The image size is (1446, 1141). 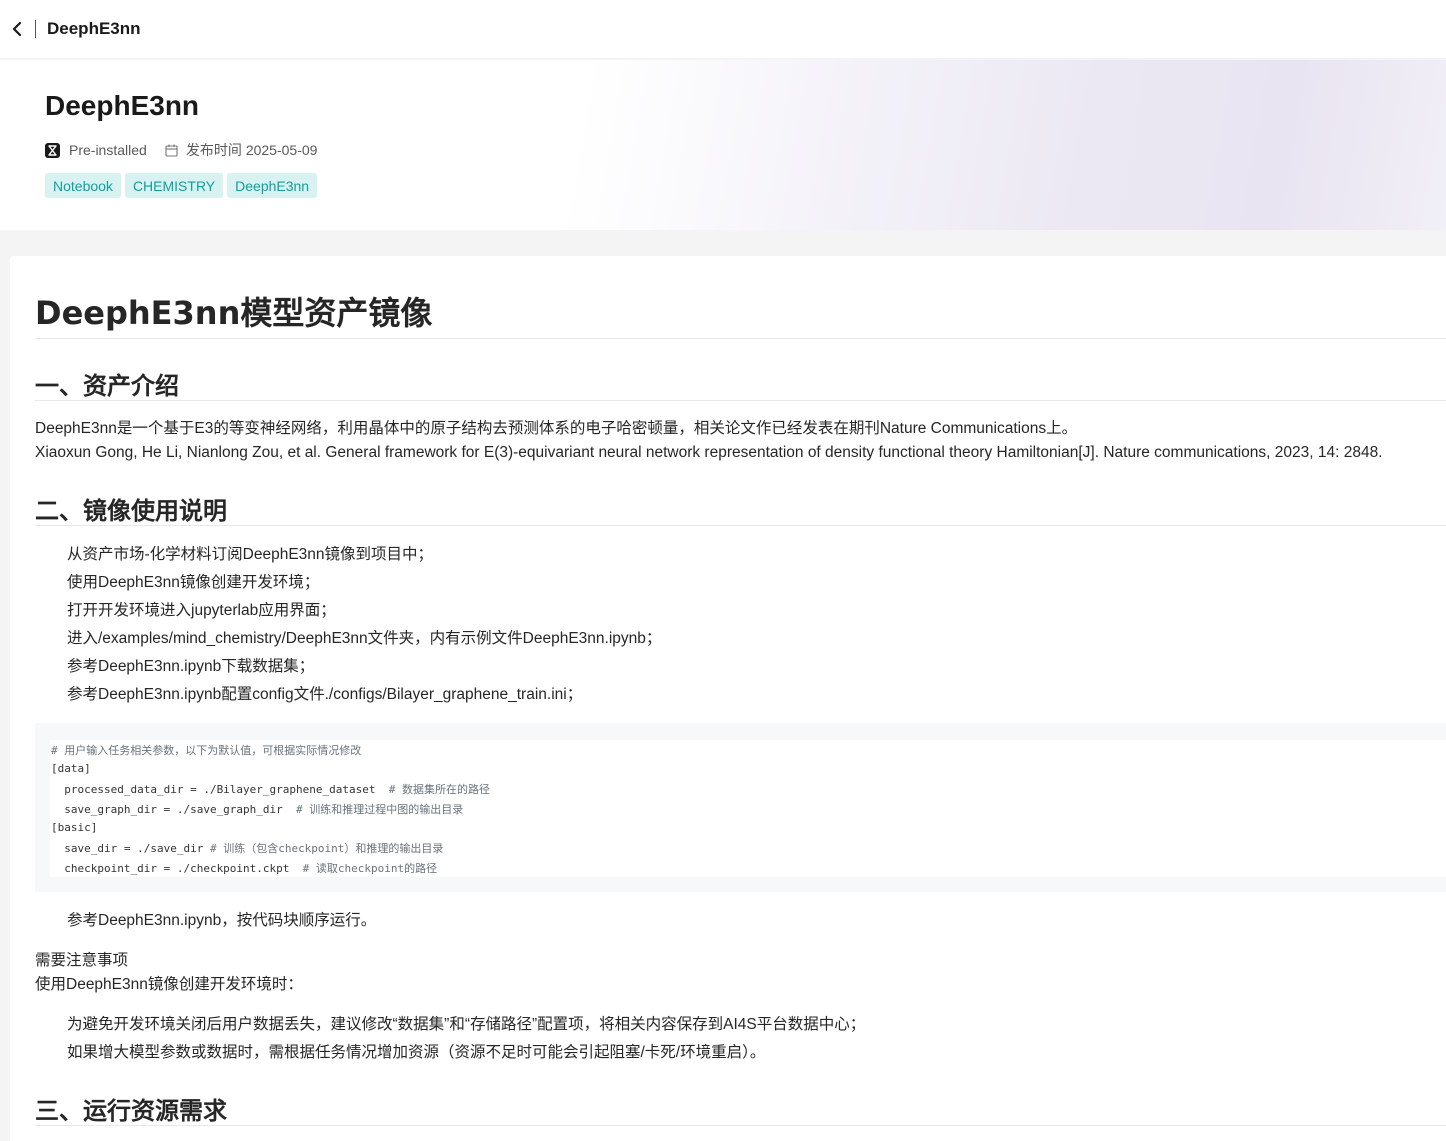 I want to click on code-comment: # 训练（包含checkpoint）和推理的输出目录, so click(x=323, y=848).